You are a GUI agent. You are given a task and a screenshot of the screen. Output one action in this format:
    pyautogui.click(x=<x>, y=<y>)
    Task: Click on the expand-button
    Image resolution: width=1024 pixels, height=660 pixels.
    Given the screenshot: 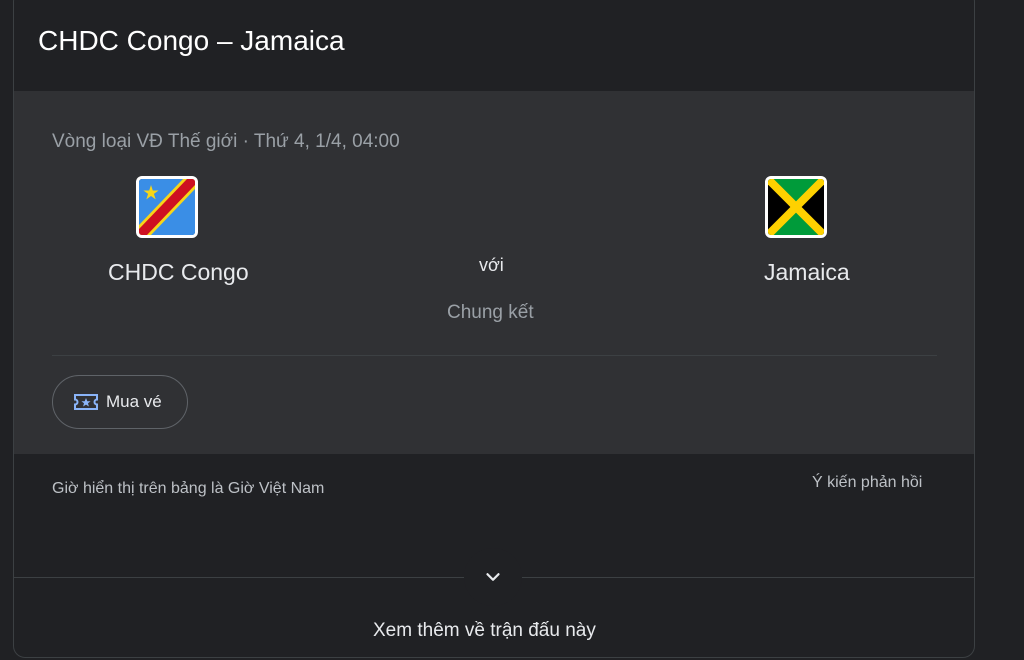 What is the action you would take?
    pyautogui.click(x=493, y=577)
    